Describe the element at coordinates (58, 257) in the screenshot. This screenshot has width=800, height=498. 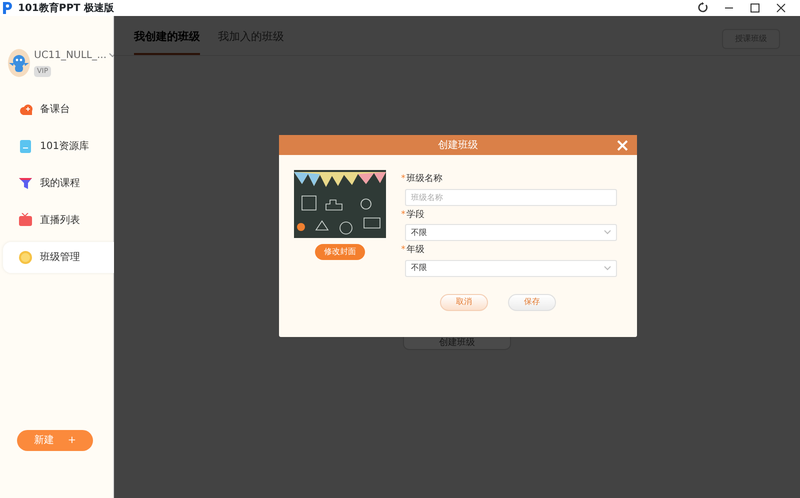
I see `sidebar-item: 班级管理` at that location.